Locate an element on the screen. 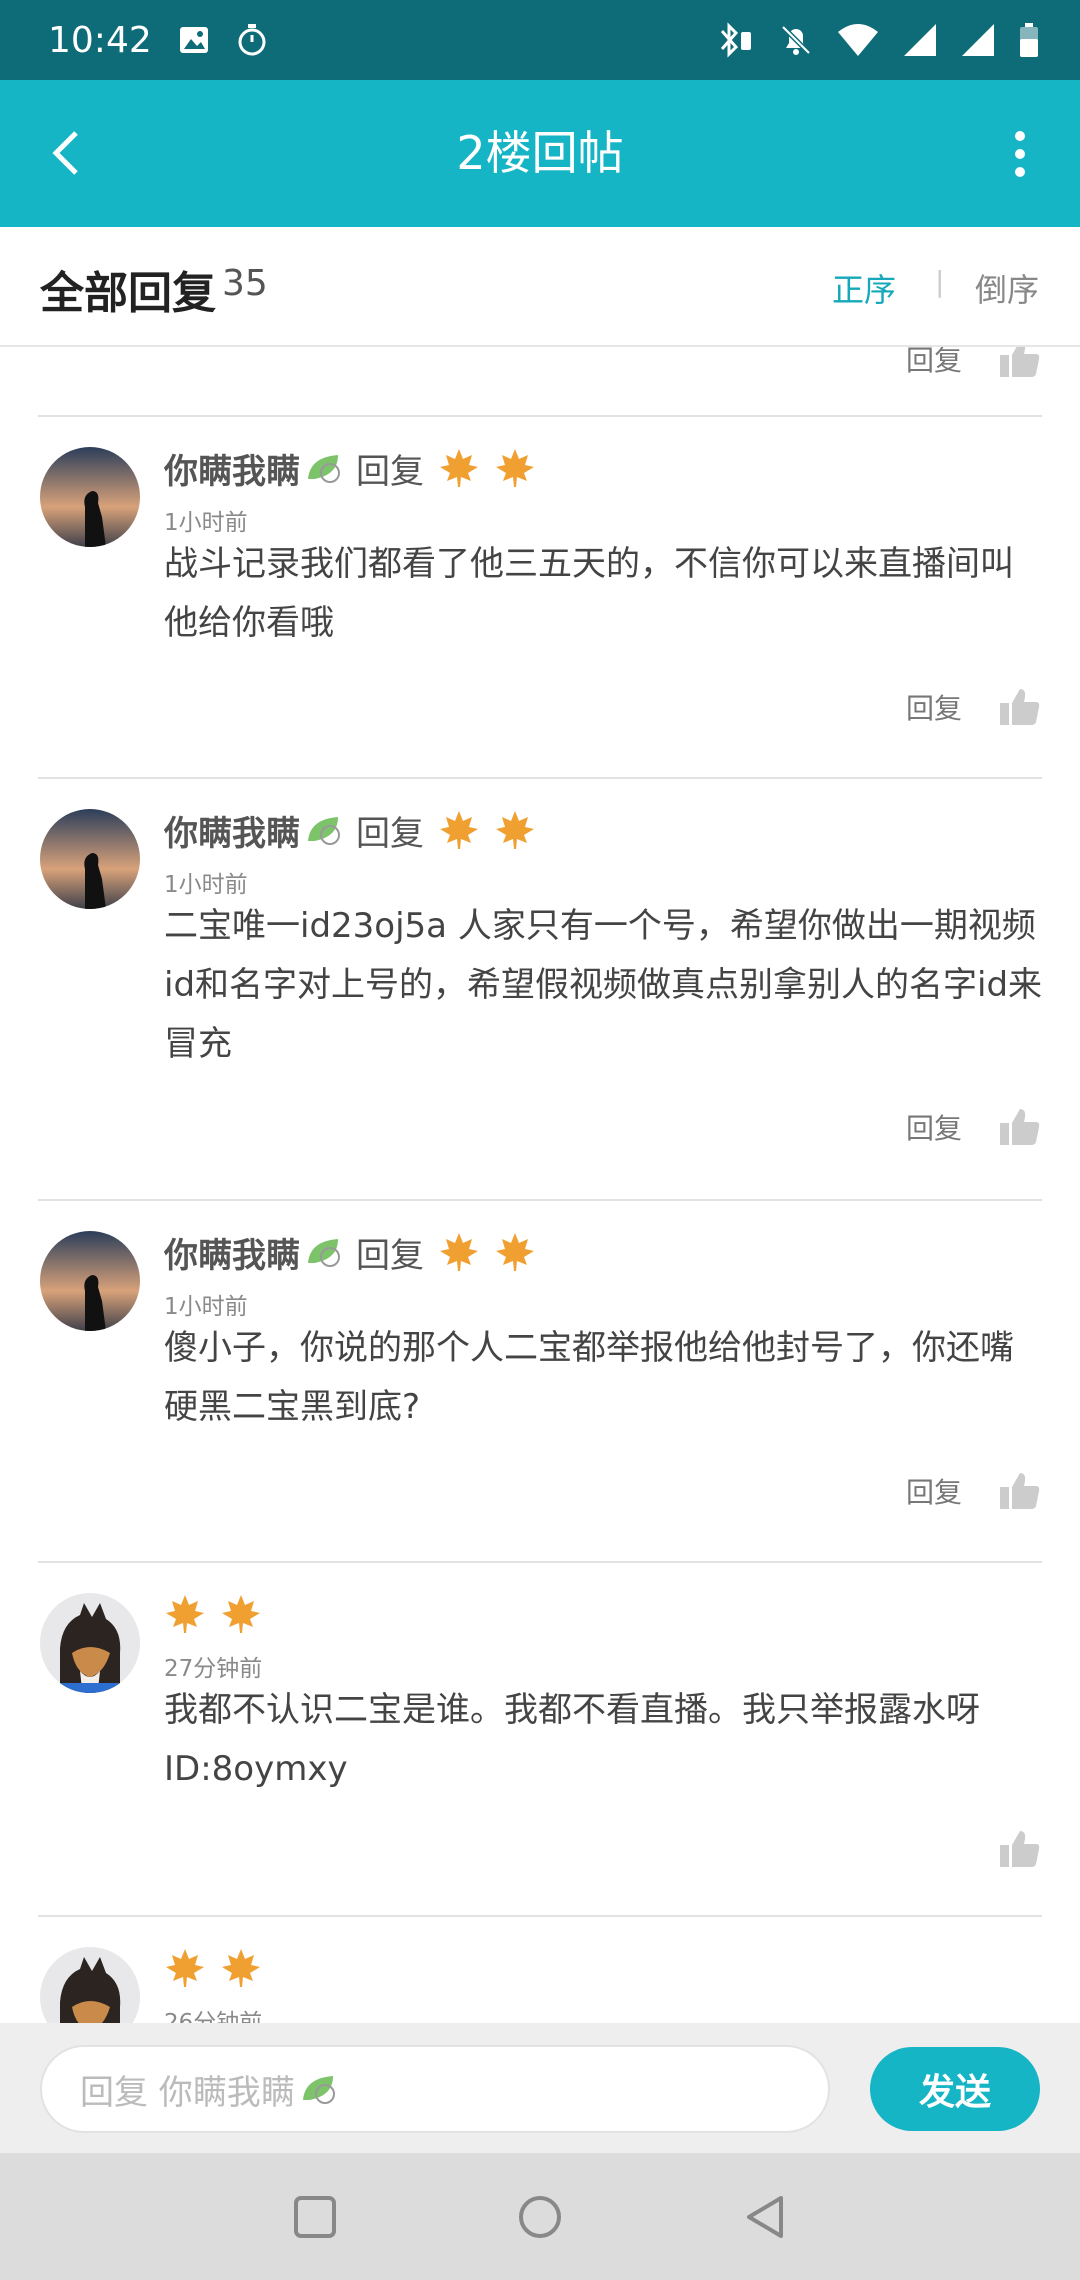 Image resolution: width=1080 pixels, height=2280 pixels. post-content: 我都不认识二宝是谁。我都不看直播。我只举报露水呀ID:8oymxy is located at coordinates (572, 1739).